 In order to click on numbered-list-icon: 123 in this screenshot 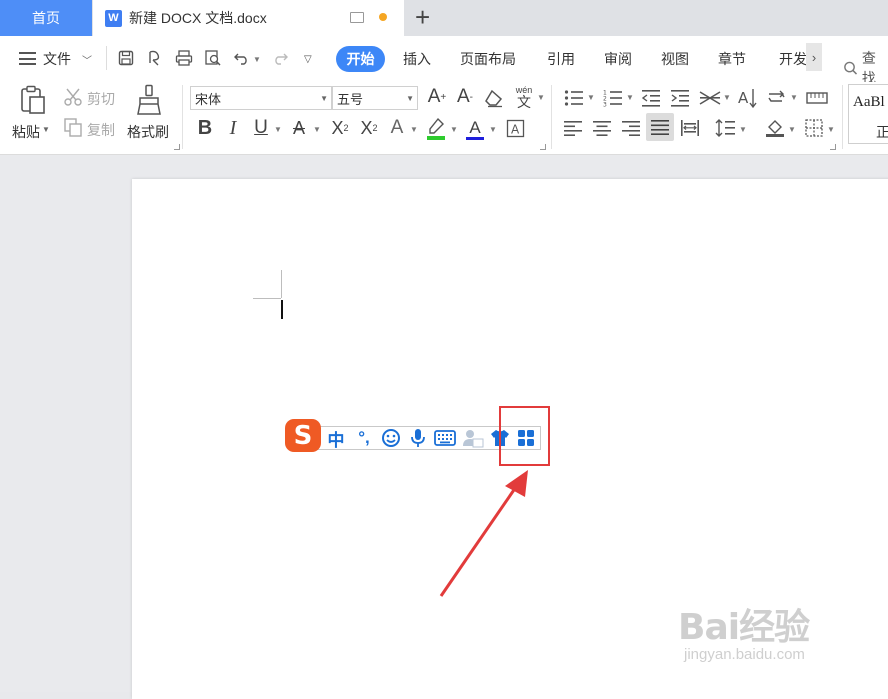, I will do `click(613, 98)`.